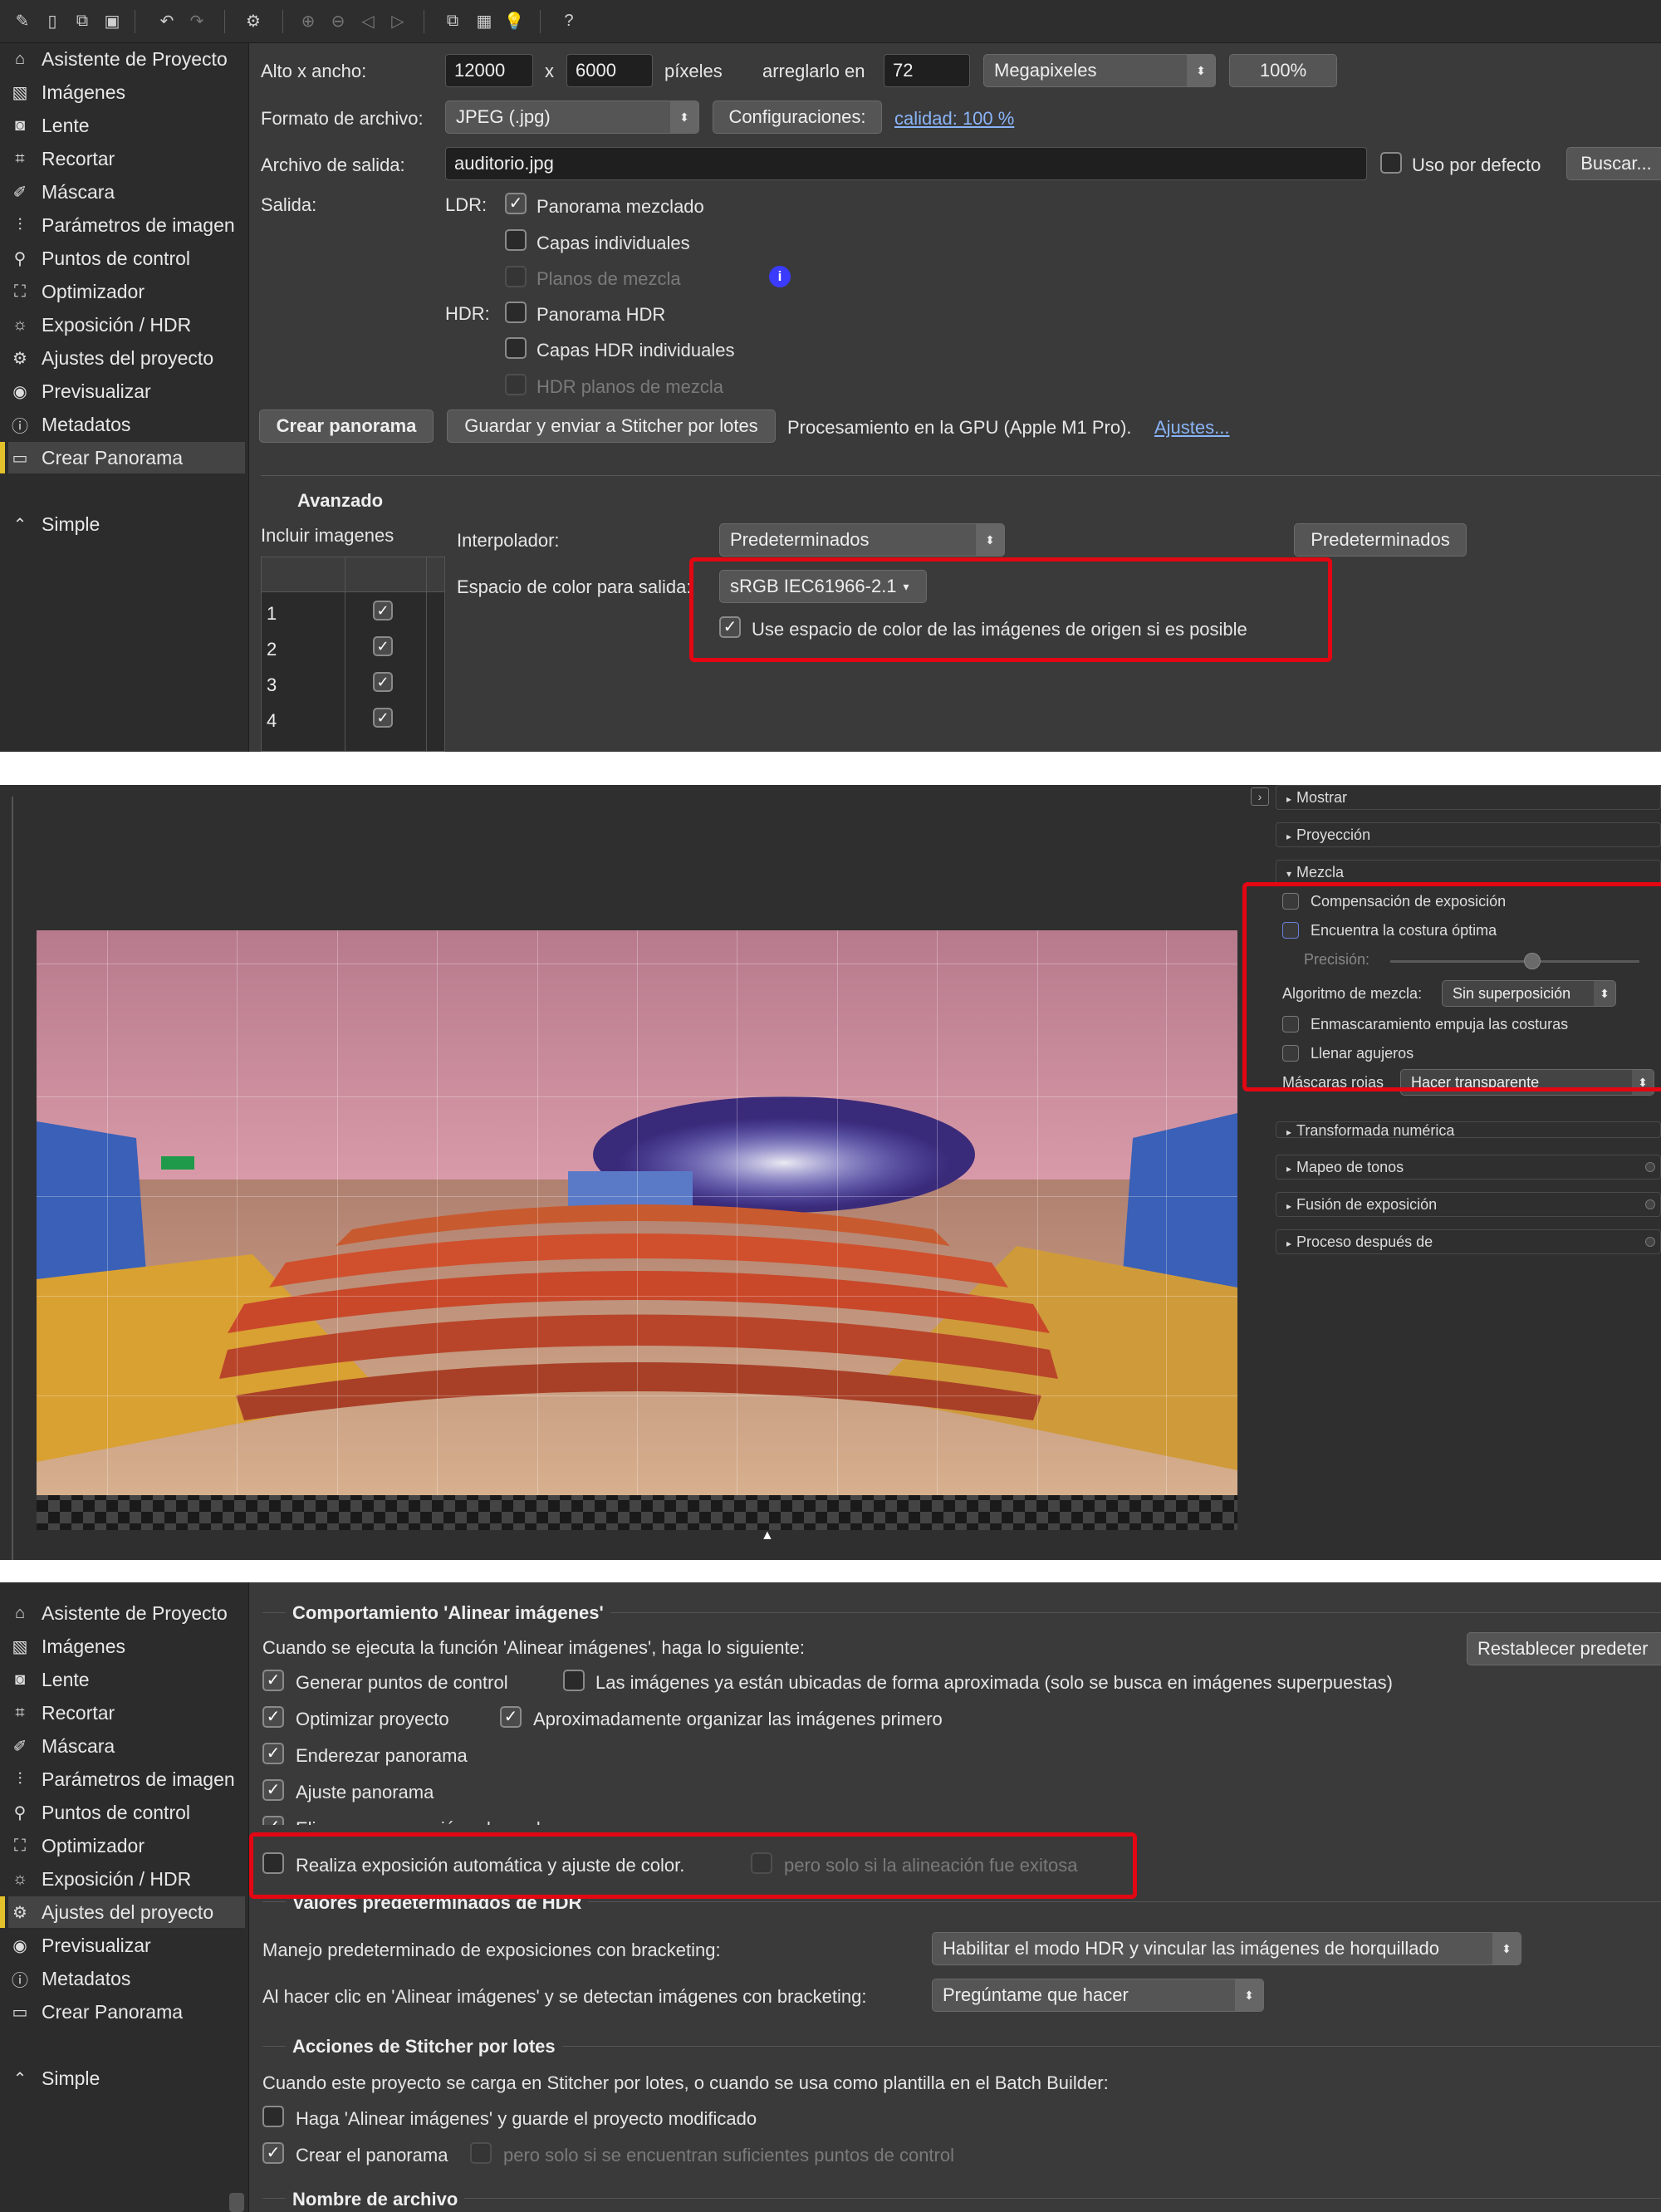  Describe the element at coordinates (1468, 834) in the screenshot. I see `panel-projection: ▸ Proyección` at that location.